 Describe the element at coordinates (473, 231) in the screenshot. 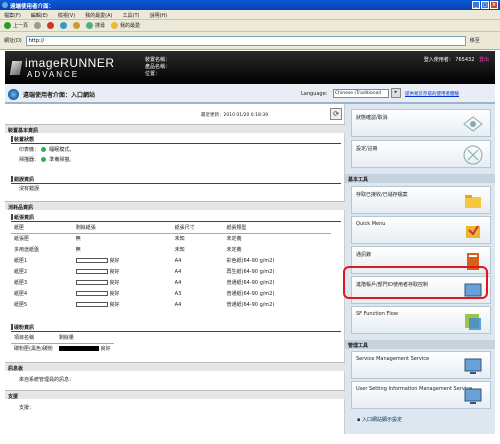

I see `quick-menu-icon` at that location.